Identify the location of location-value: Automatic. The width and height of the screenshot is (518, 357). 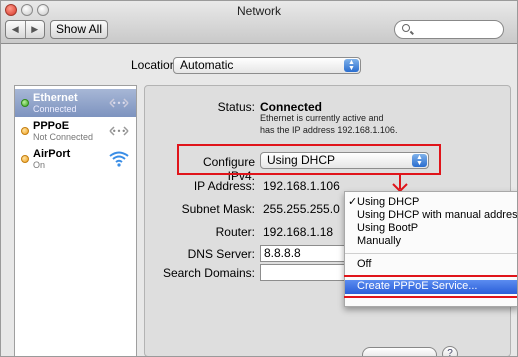
(207, 65).